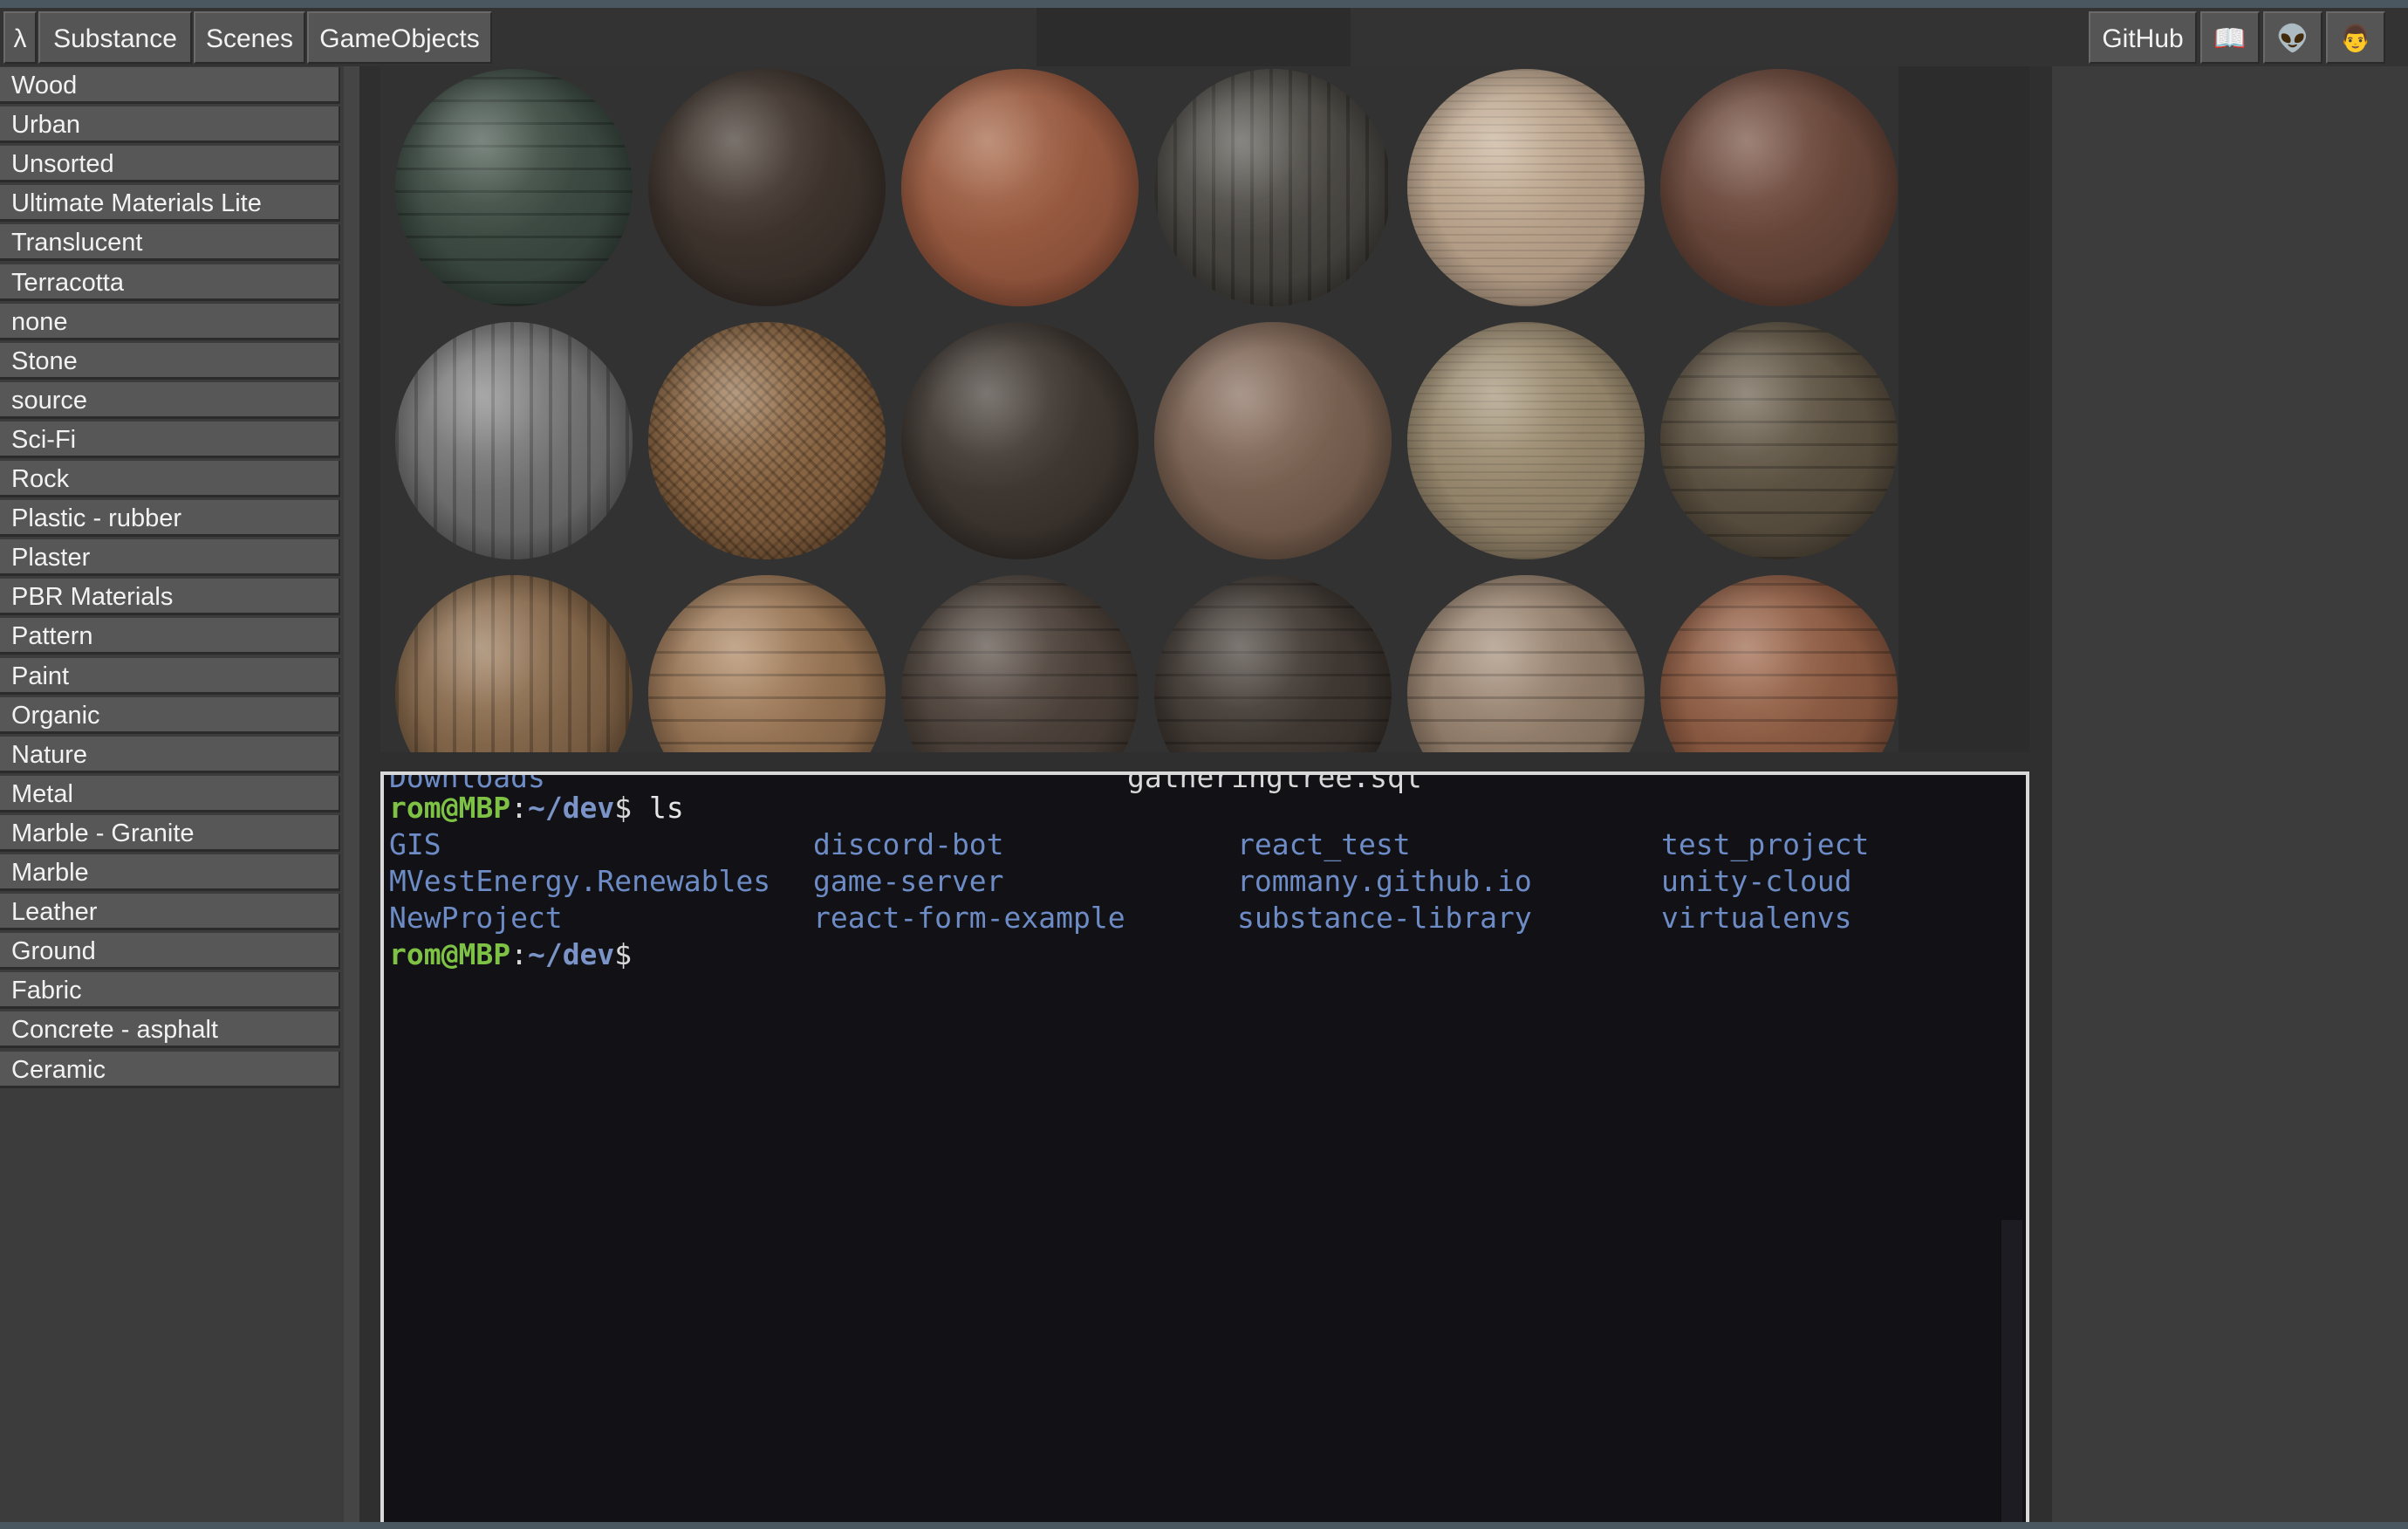 The width and height of the screenshot is (2408, 1529). I want to click on sidebar-item-pattern: Pattern, so click(170, 636).